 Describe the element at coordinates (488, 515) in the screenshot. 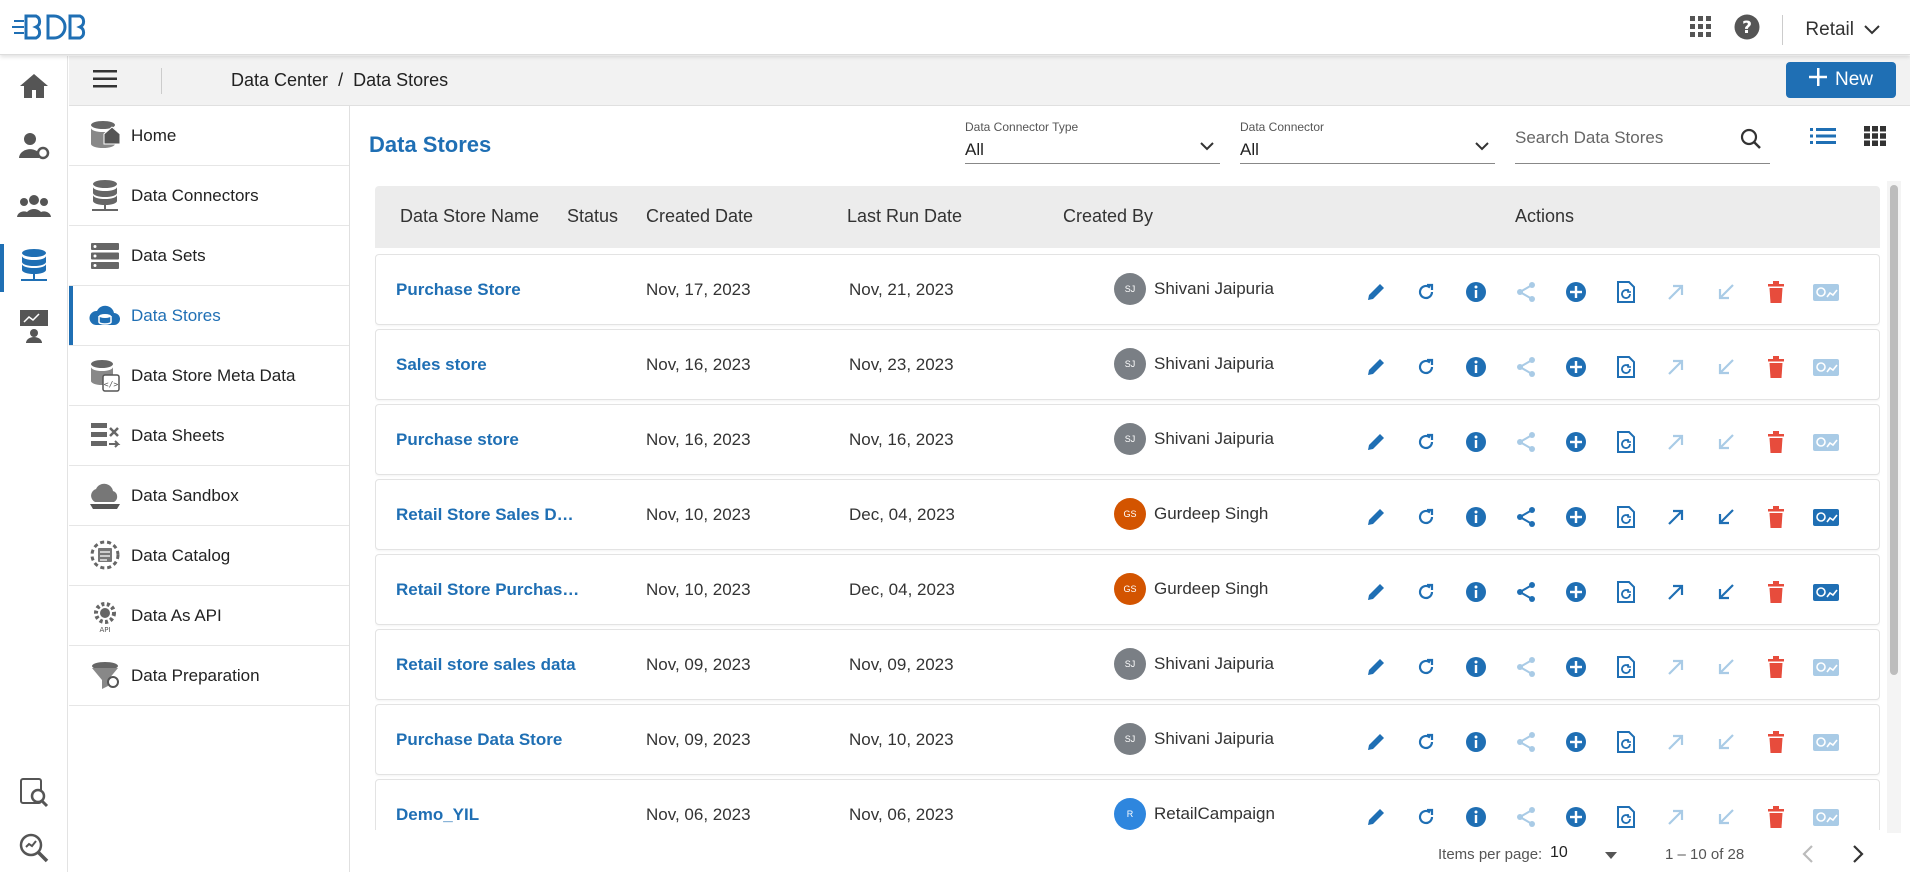

I see `data-store-name-link: Retail Store Sales Data` at that location.